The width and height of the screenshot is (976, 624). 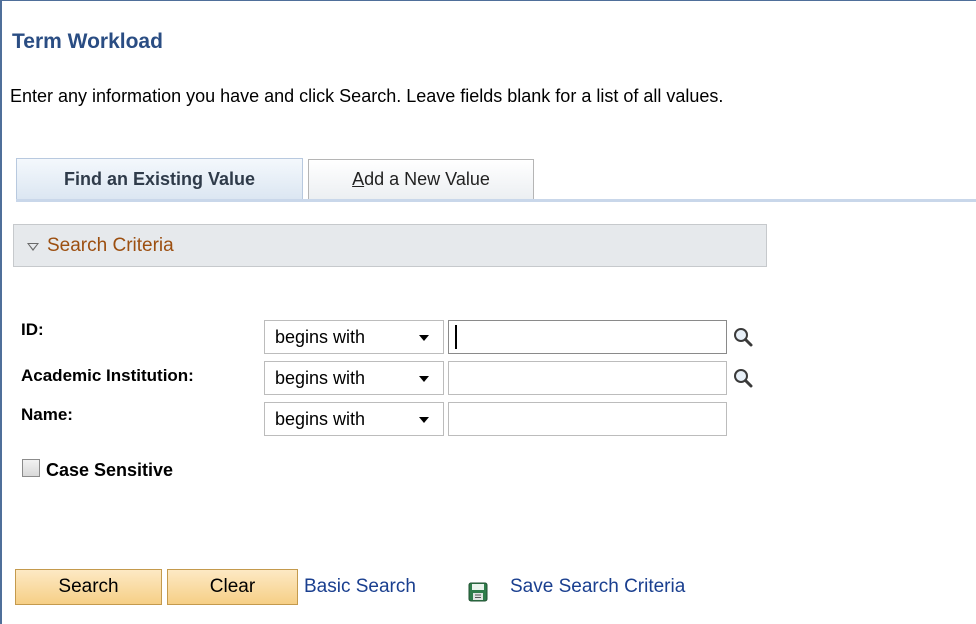 I want to click on tab-find-existing-value-label: Find an Existing Value, so click(x=159, y=179).